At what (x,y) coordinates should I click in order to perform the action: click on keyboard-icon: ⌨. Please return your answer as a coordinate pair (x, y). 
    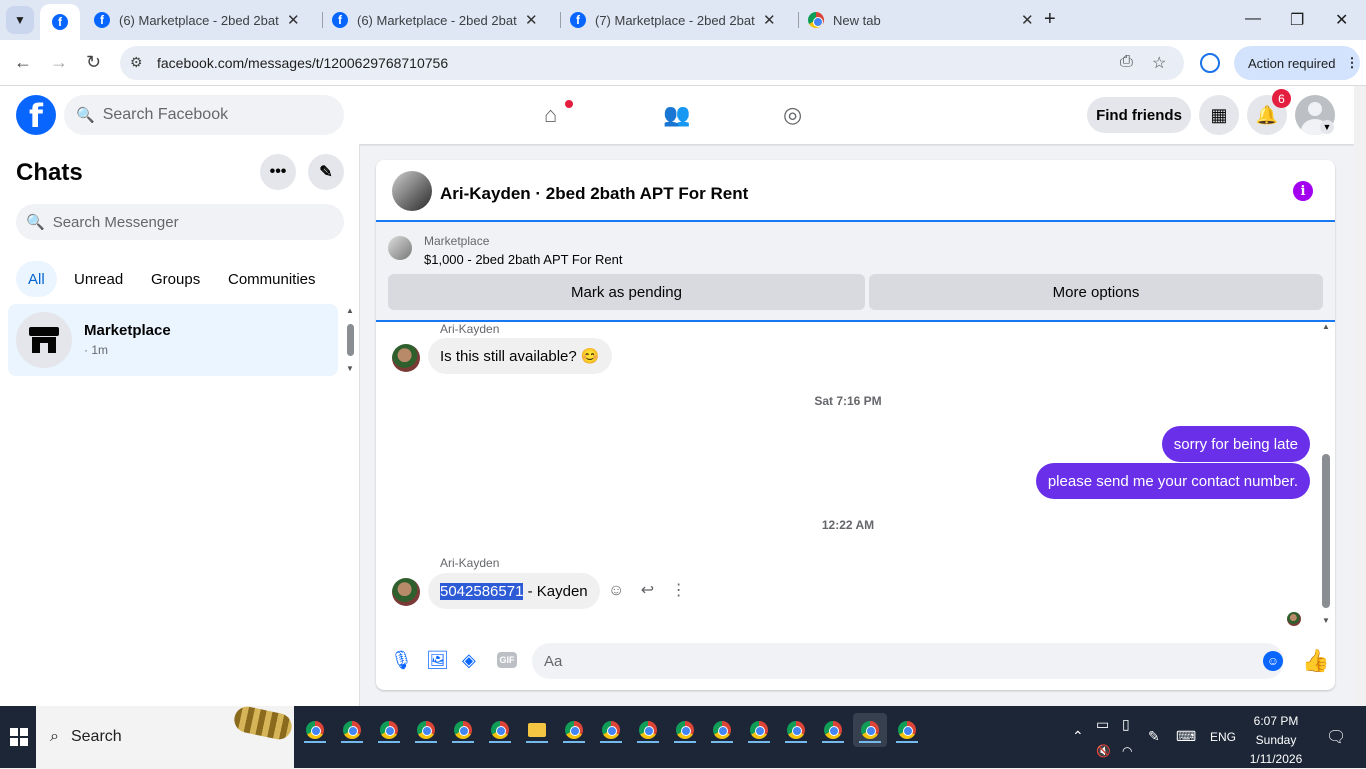
    Looking at the image, I should click on (1186, 736).